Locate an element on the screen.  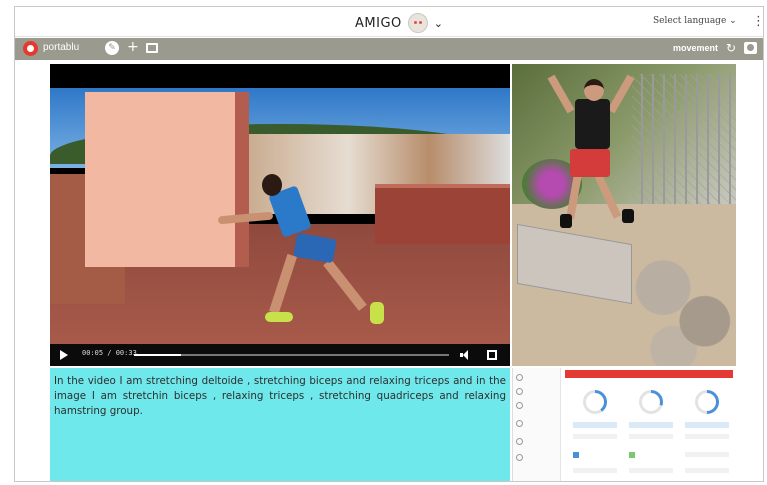
video-scene-wall-shadow is located at coordinates (242, 179).